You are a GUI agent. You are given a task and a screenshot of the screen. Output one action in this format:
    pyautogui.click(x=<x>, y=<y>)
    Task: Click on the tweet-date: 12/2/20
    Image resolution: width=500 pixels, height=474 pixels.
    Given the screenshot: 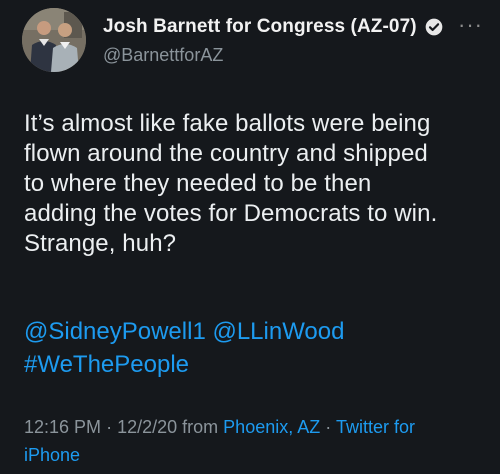 What is the action you would take?
    pyautogui.click(x=147, y=427)
    